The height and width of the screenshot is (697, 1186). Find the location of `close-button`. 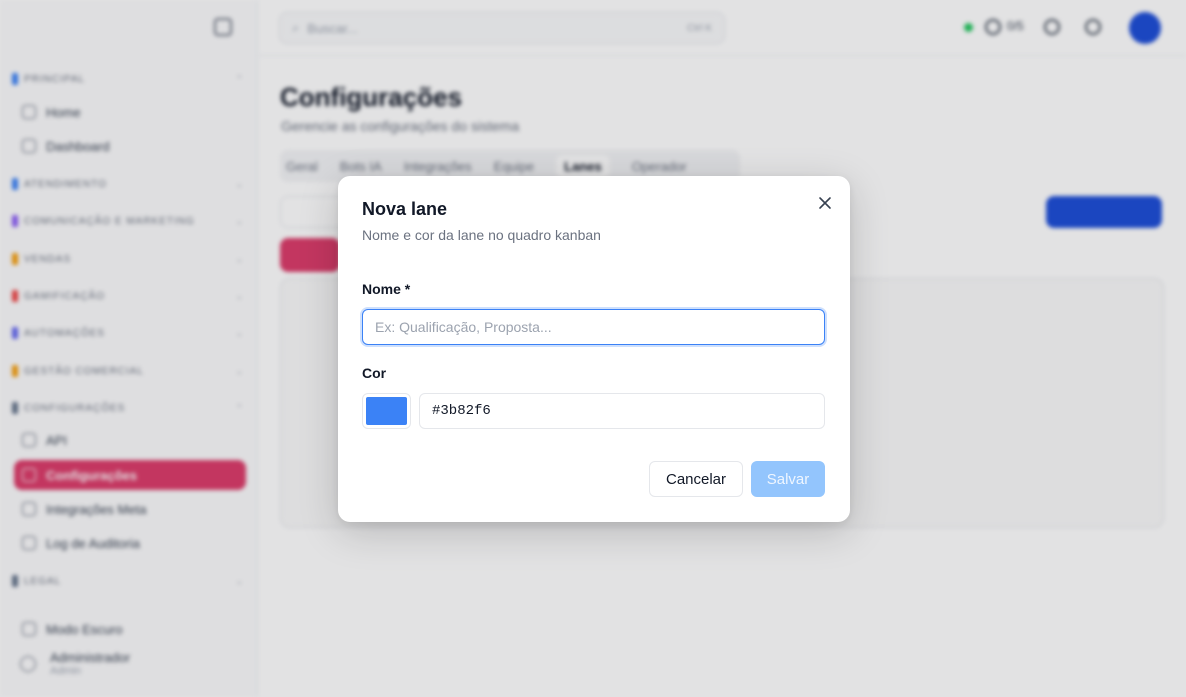

close-button is located at coordinates (825, 203).